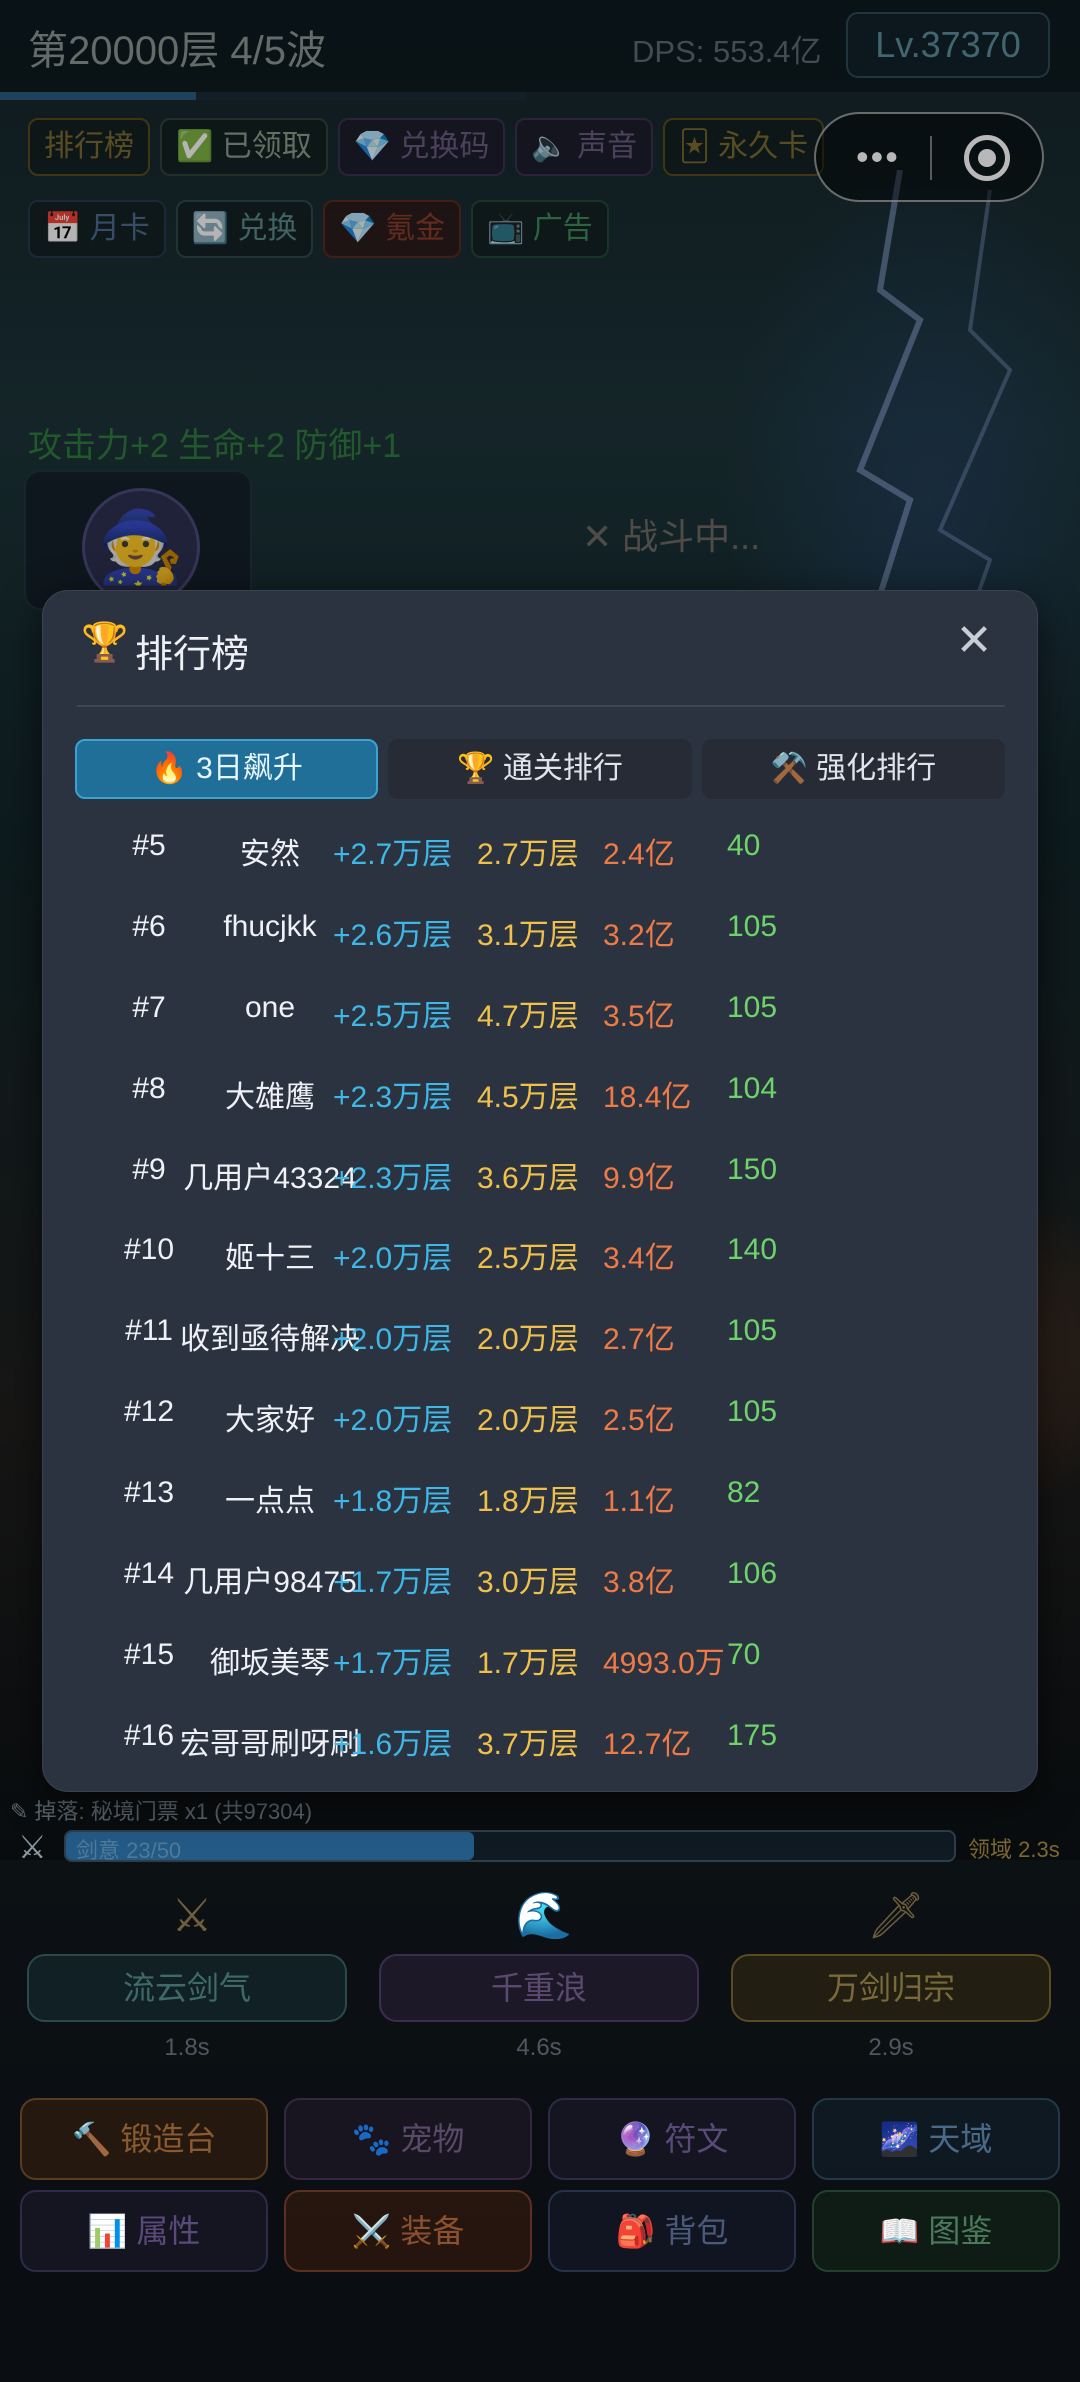 Image resolution: width=1080 pixels, height=2382 pixels. I want to click on table-row: #12 大家好 +2.0万层 2.0万层 2.5亿 105, so click(540, 1413).